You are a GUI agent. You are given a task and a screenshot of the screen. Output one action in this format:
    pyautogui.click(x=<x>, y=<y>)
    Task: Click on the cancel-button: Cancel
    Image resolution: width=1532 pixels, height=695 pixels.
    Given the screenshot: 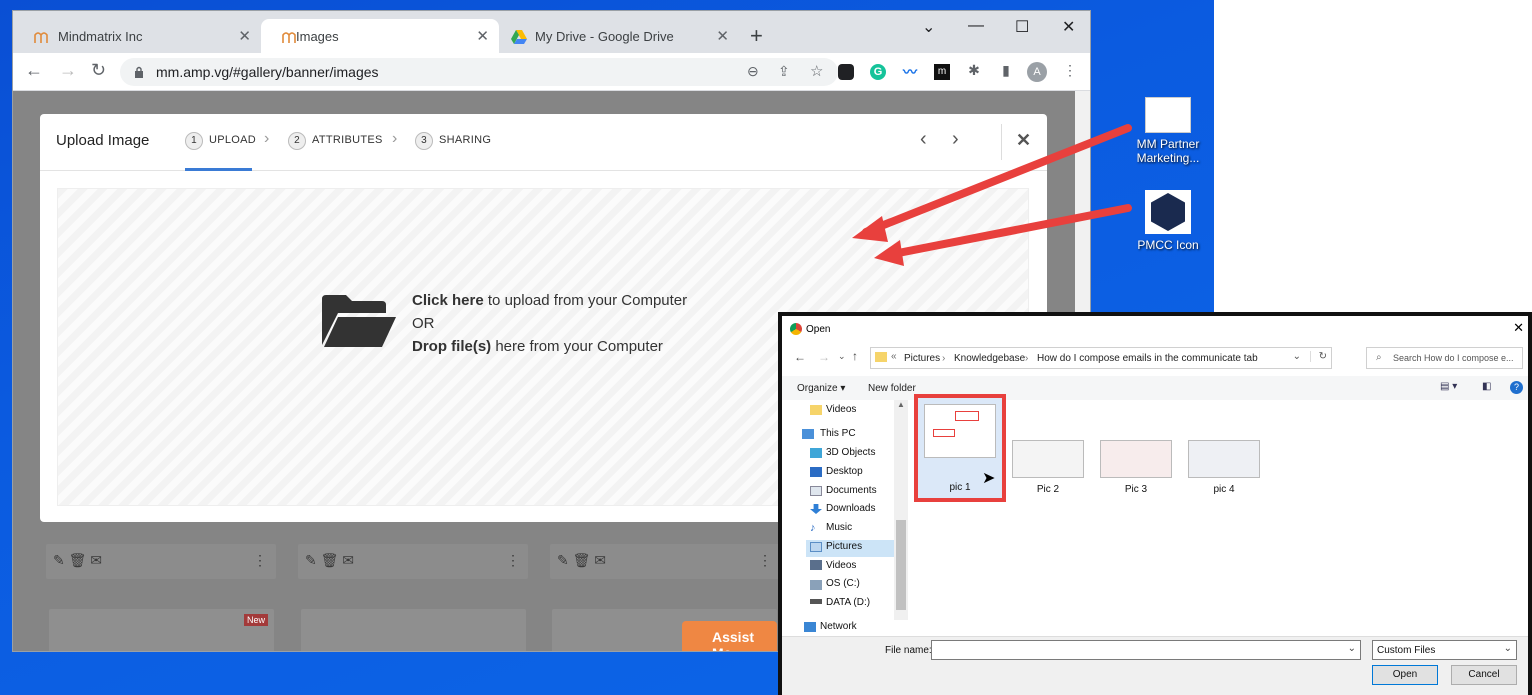 What is the action you would take?
    pyautogui.click(x=1484, y=675)
    